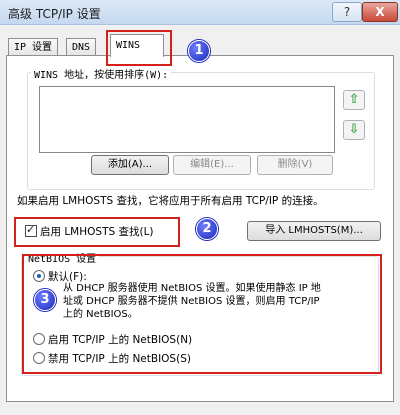  Describe the element at coordinates (39, 339) in the screenshot. I see `netbios-enable-radio` at that location.